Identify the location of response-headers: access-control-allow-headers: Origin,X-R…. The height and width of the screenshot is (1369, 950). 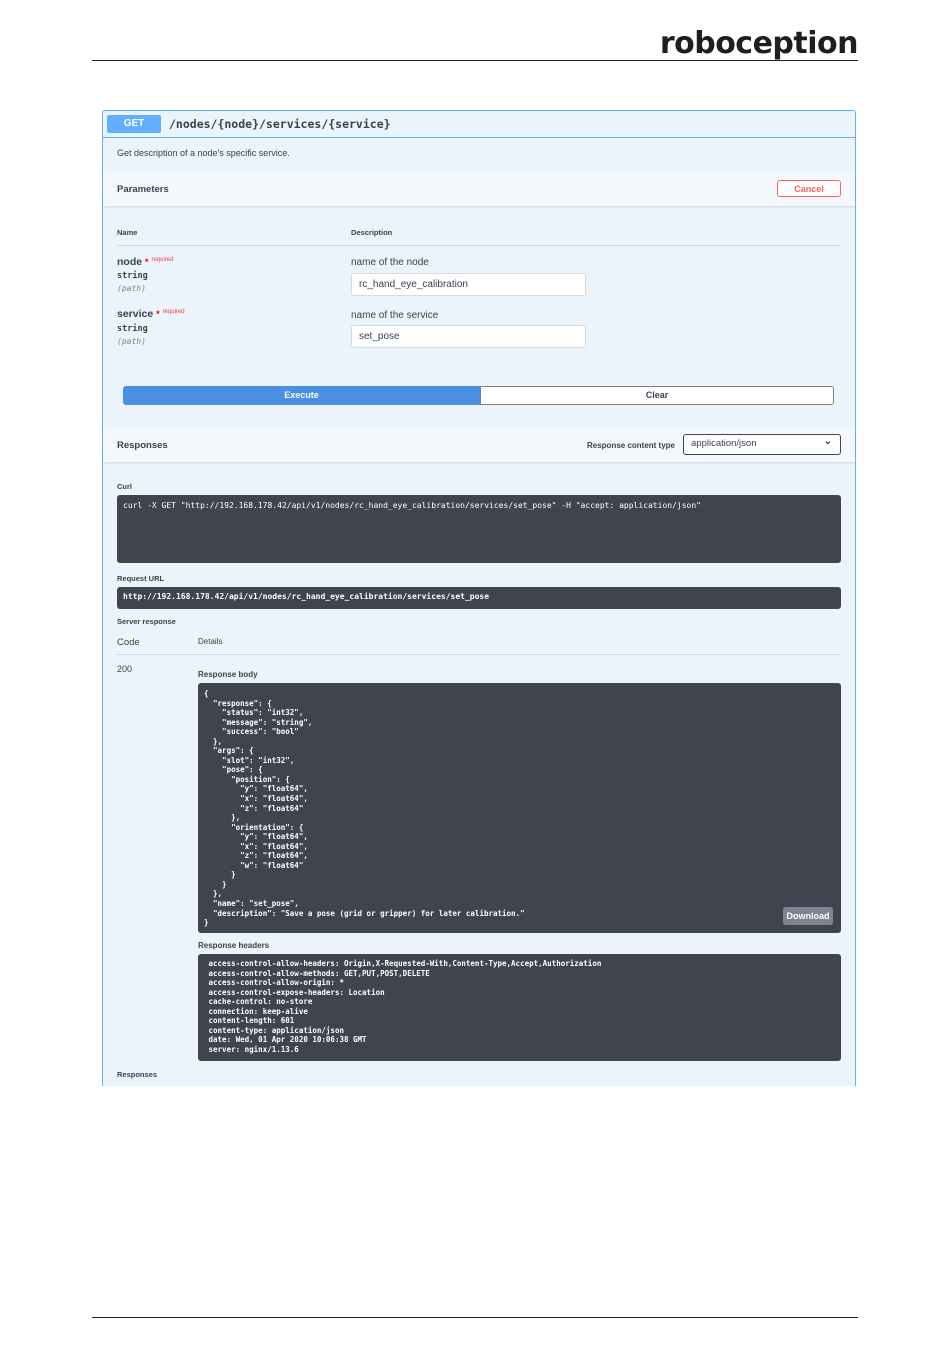
(519, 1006).